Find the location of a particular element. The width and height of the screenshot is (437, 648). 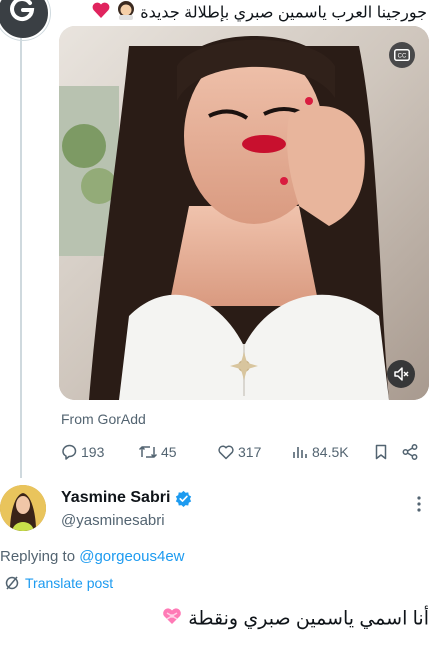

more-options-button is located at coordinates (419, 506).